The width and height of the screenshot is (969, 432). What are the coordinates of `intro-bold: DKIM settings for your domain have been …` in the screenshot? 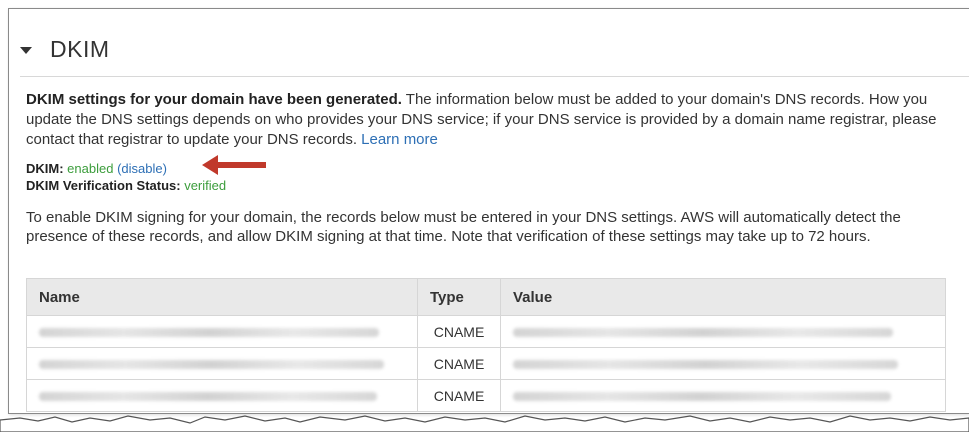 It's located at (214, 99).